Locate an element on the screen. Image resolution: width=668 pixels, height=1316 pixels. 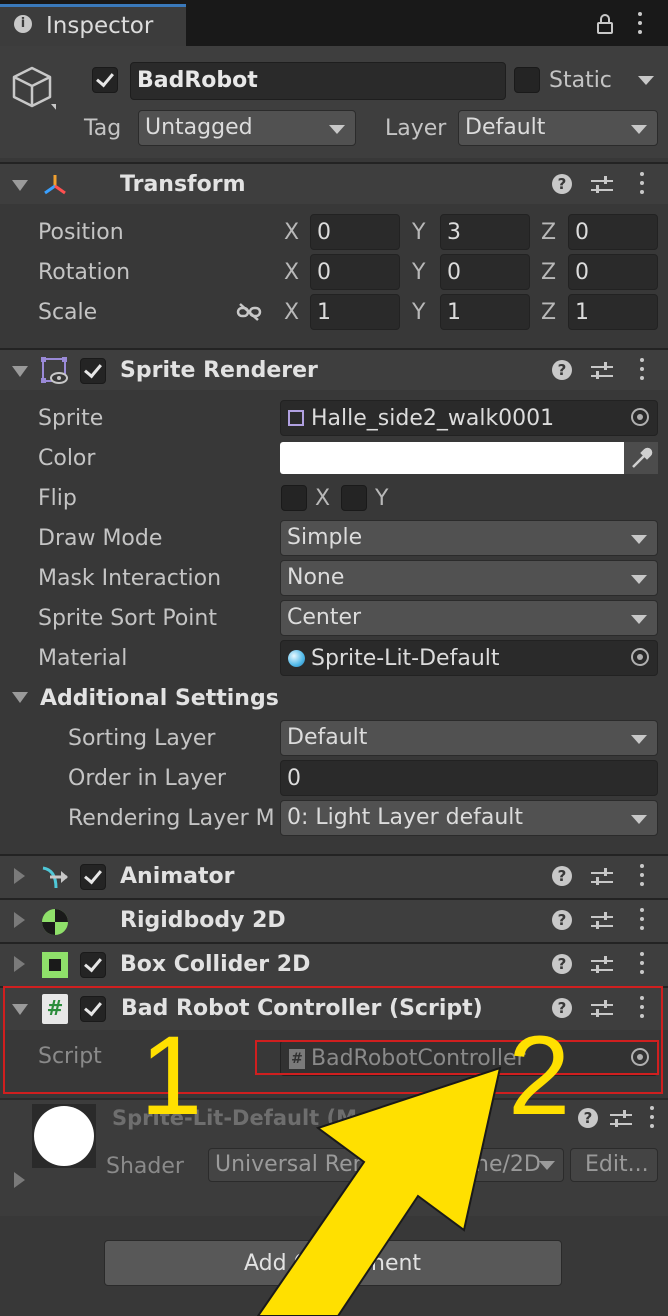
annotation-number-2: 2 is located at coordinates (539, 1075).